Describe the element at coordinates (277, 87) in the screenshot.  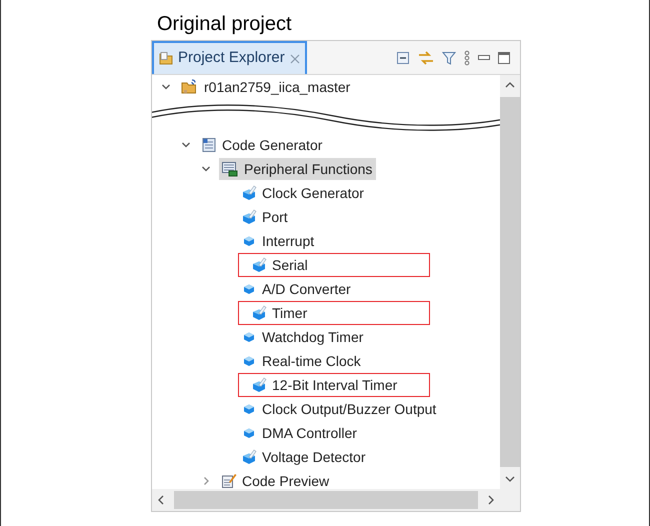
I see `tree-item-label: r01an2759_iica_master` at that location.